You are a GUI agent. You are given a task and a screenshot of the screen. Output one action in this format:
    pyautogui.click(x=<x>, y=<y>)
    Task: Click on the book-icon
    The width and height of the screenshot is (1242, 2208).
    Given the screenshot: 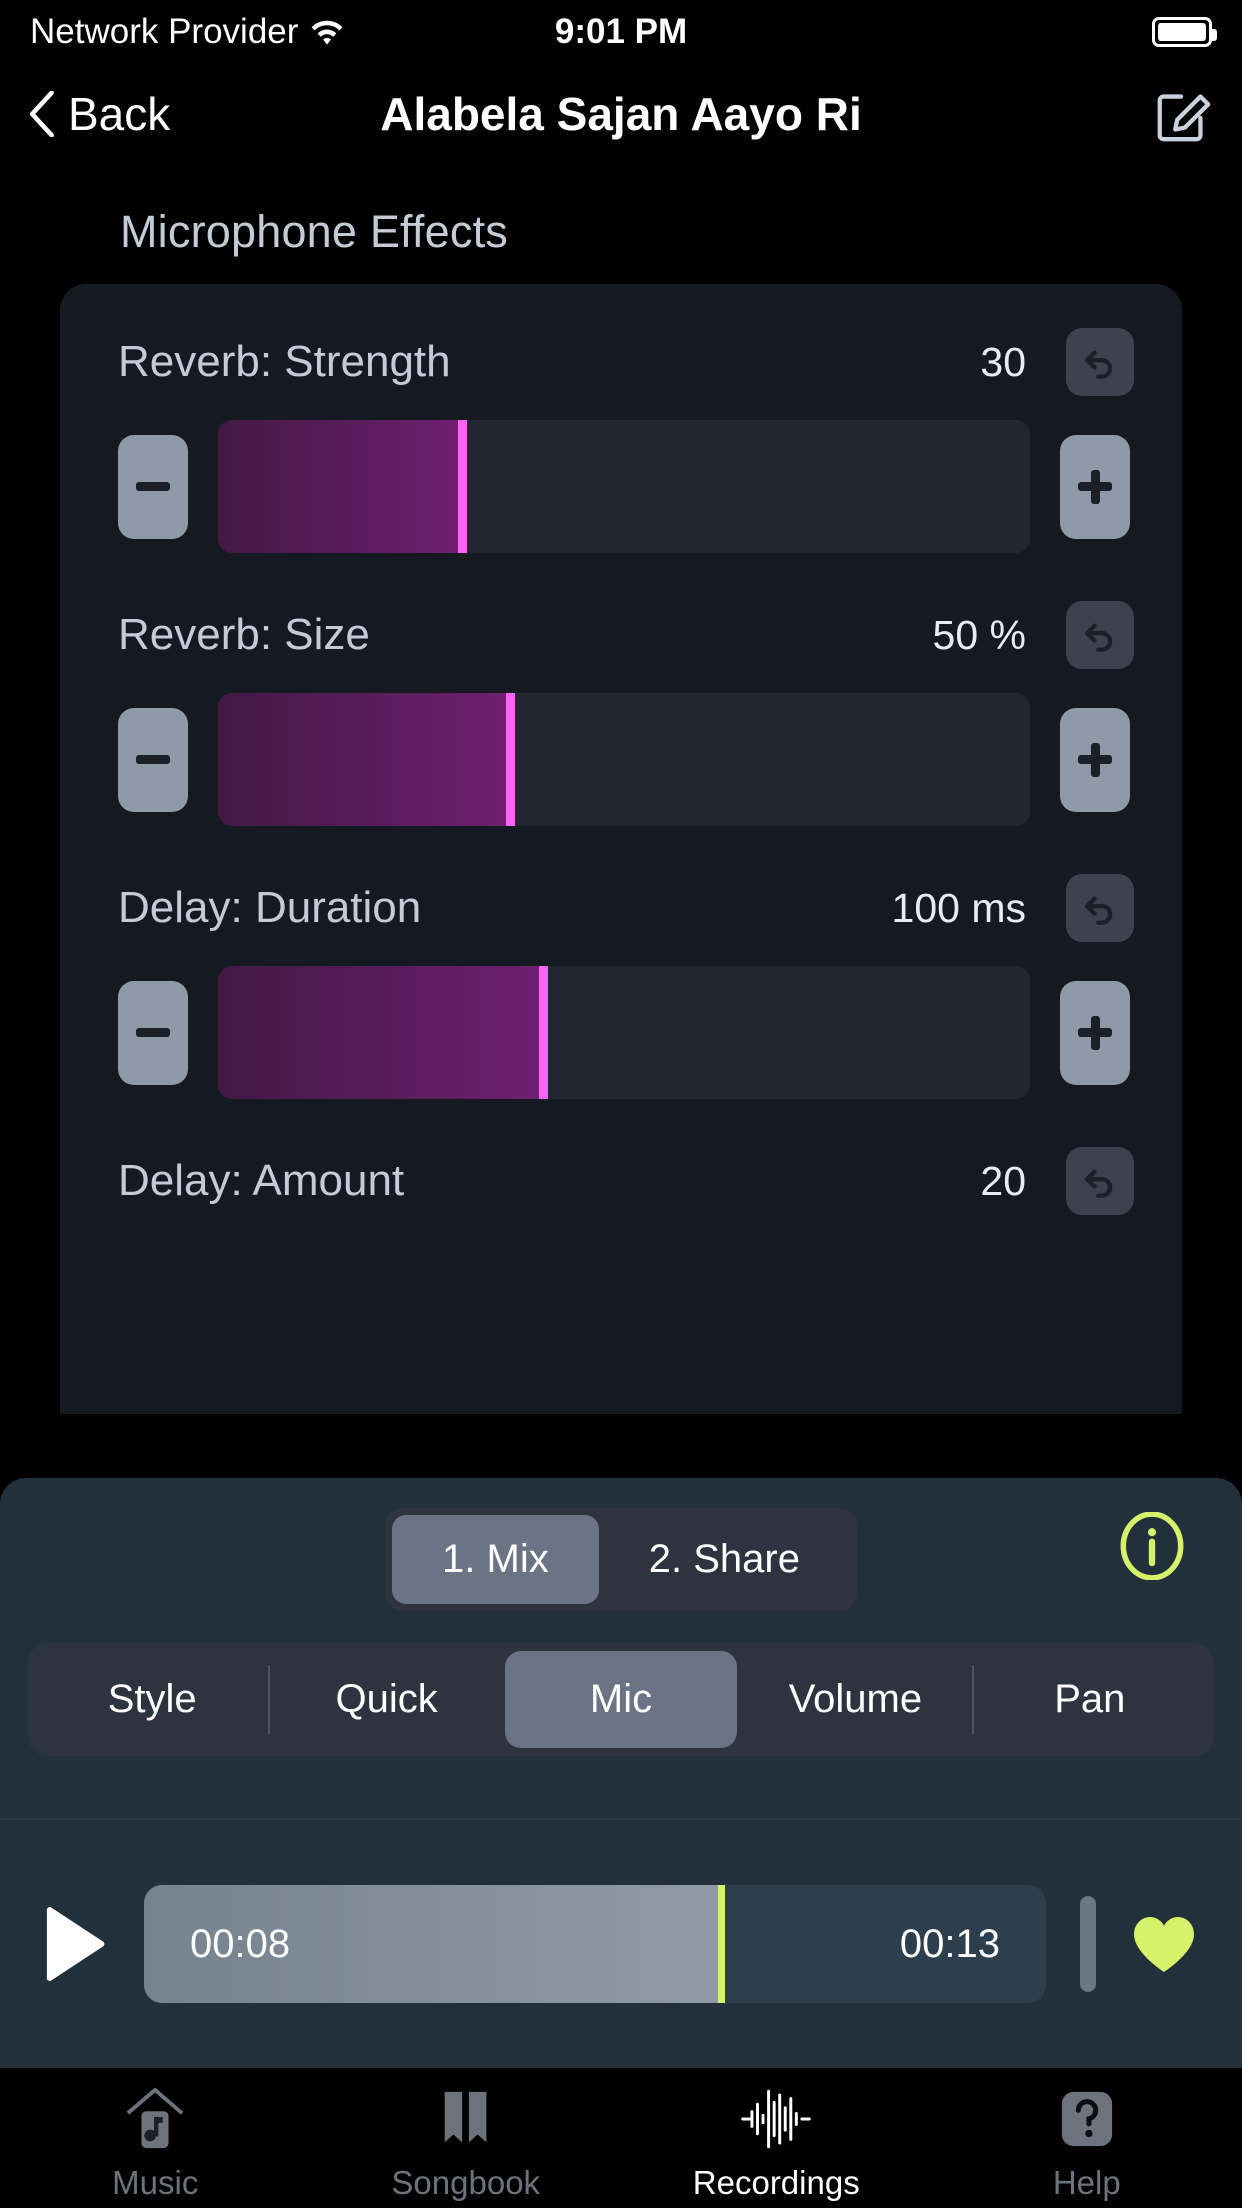 What is the action you would take?
    pyautogui.click(x=466, y=2119)
    